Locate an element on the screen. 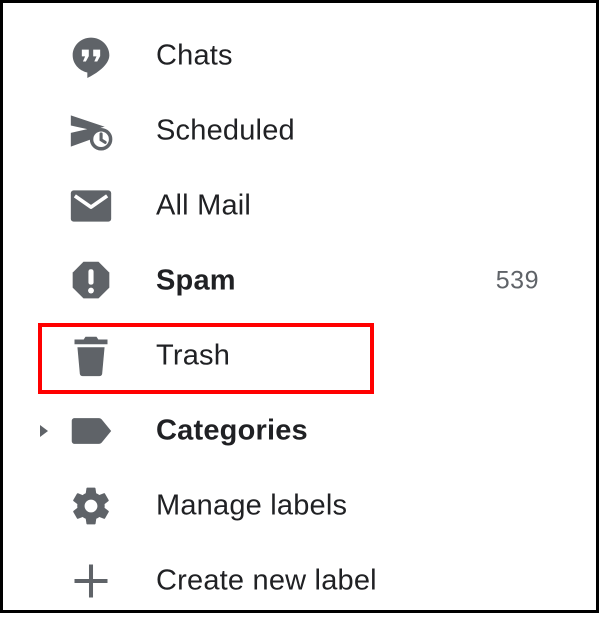  nav-item-spam: Spam 539 is located at coordinates (299, 280).